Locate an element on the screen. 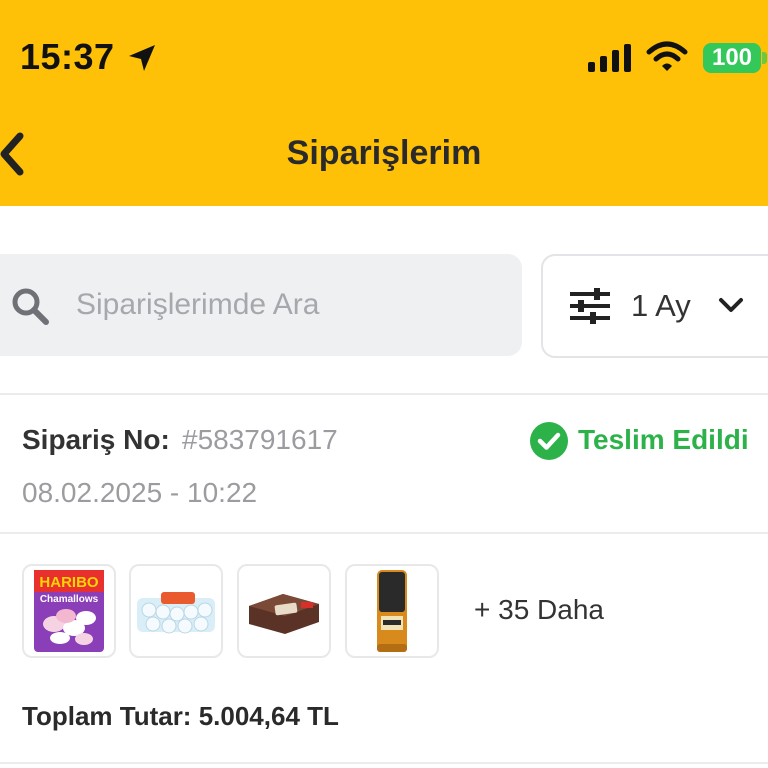  more-products-label: + 35 Daha is located at coordinates (539, 610).